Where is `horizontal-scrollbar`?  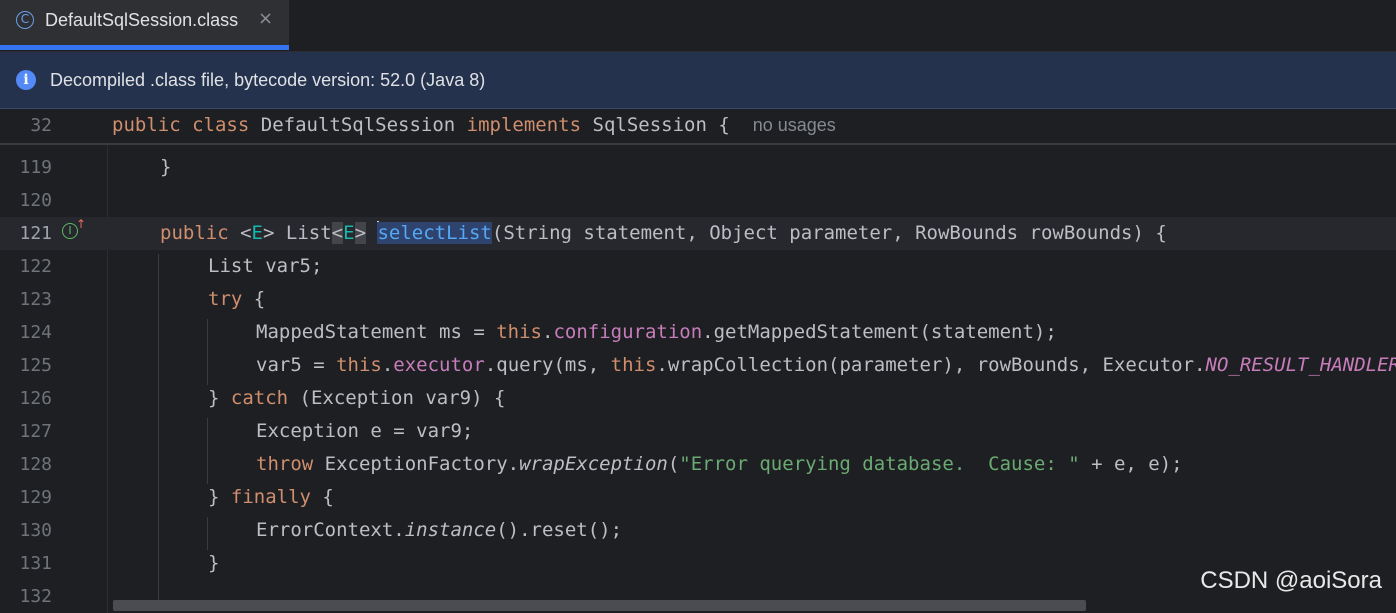
horizontal-scrollbar is located at coordinates (599, 605).